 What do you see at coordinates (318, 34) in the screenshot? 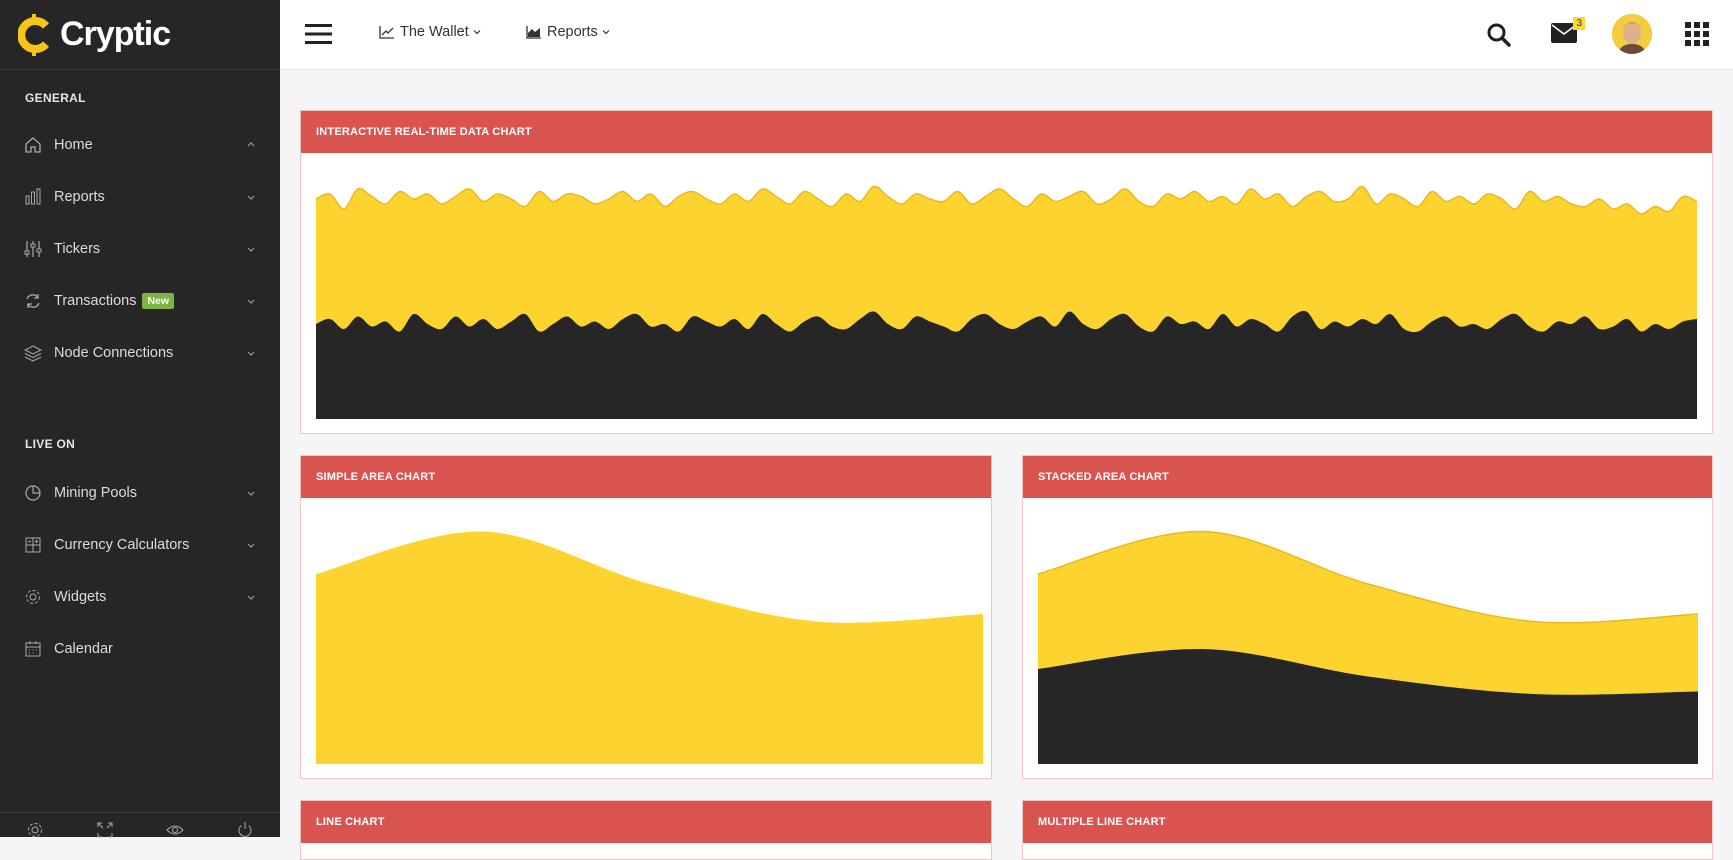
I see `hamburger-menu-icon` at bounding box center [318, 34].